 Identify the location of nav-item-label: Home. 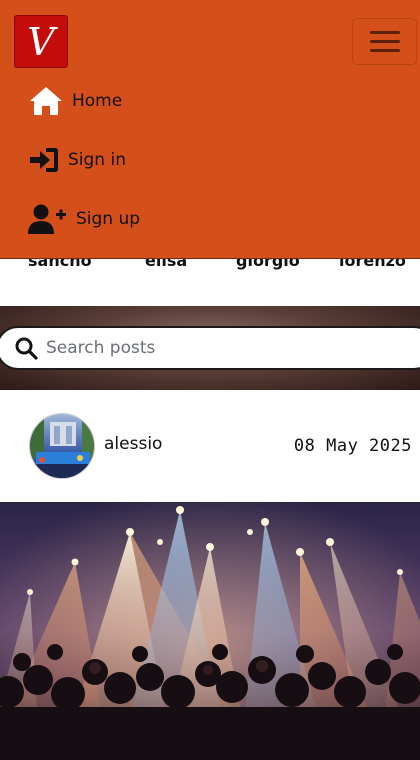
(97, 101).